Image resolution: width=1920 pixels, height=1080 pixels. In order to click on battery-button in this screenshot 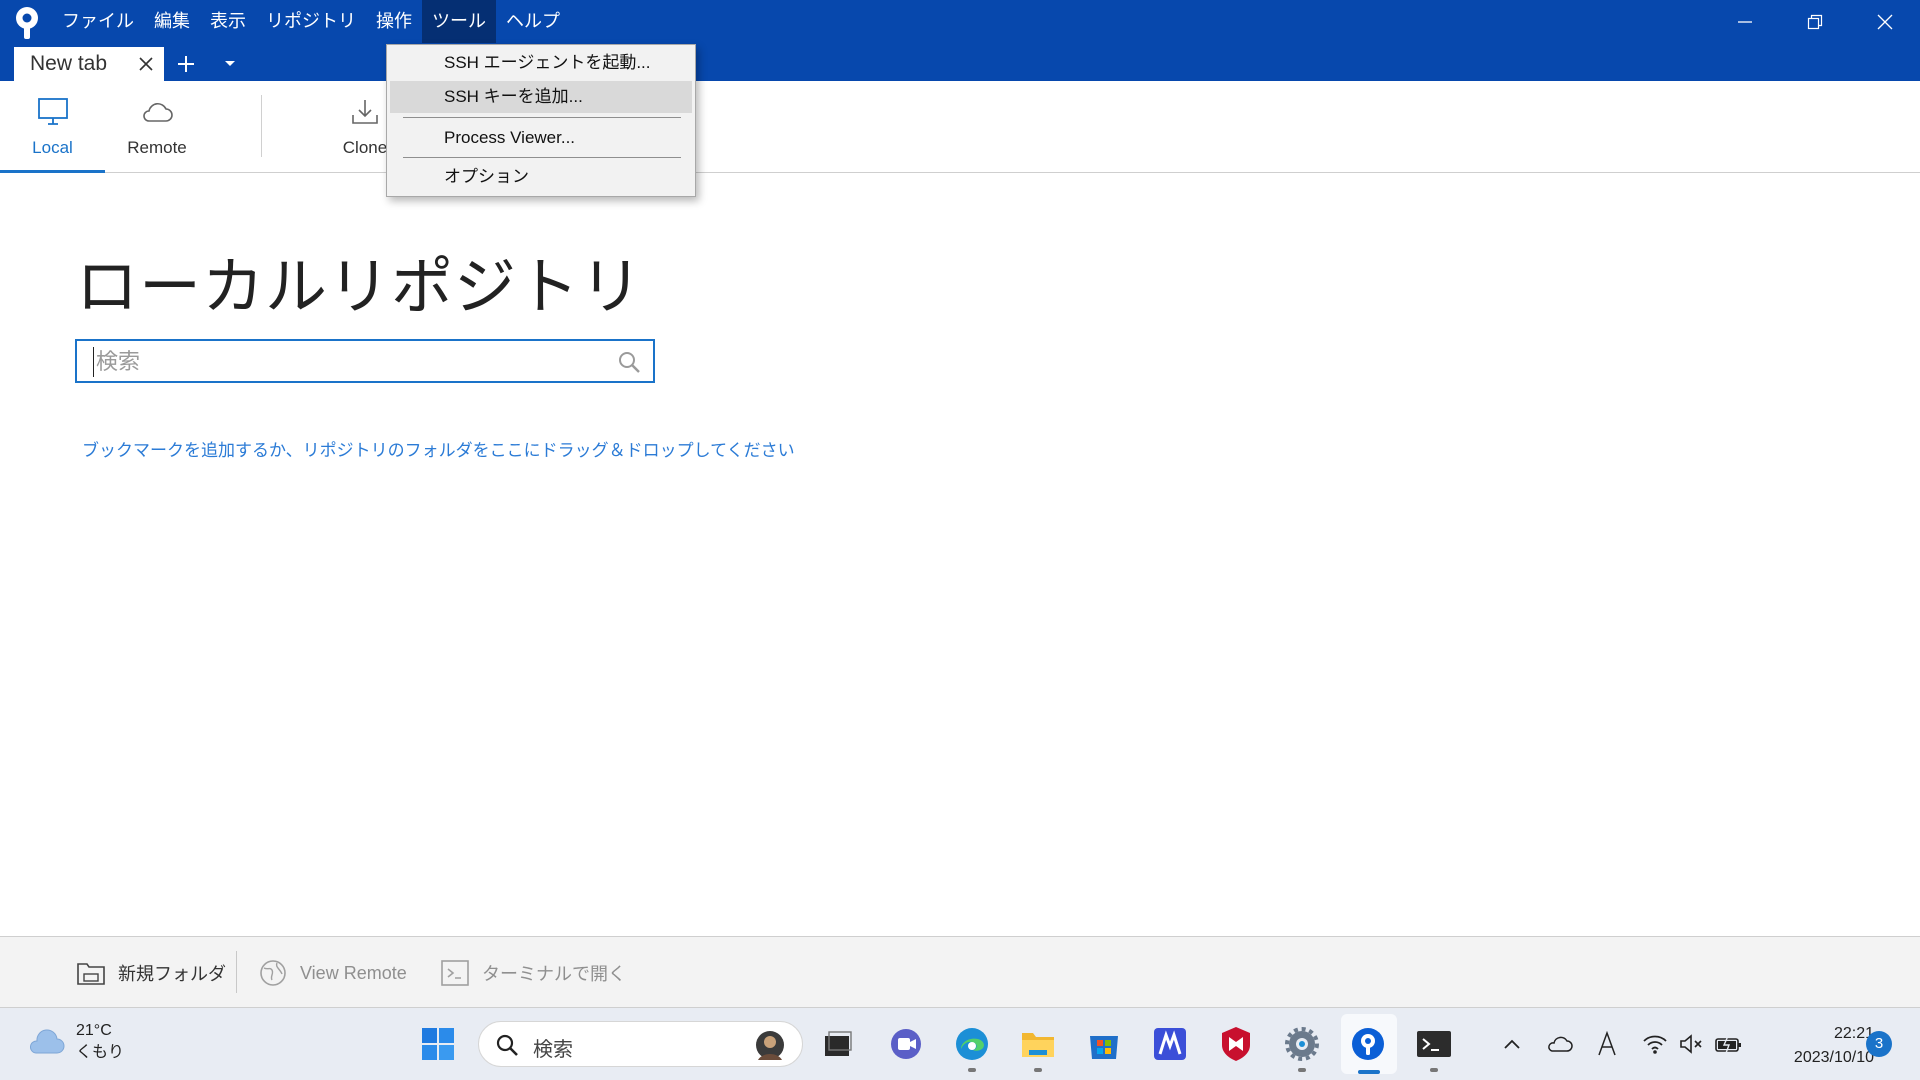, I will do `click(1729, 1044)`.